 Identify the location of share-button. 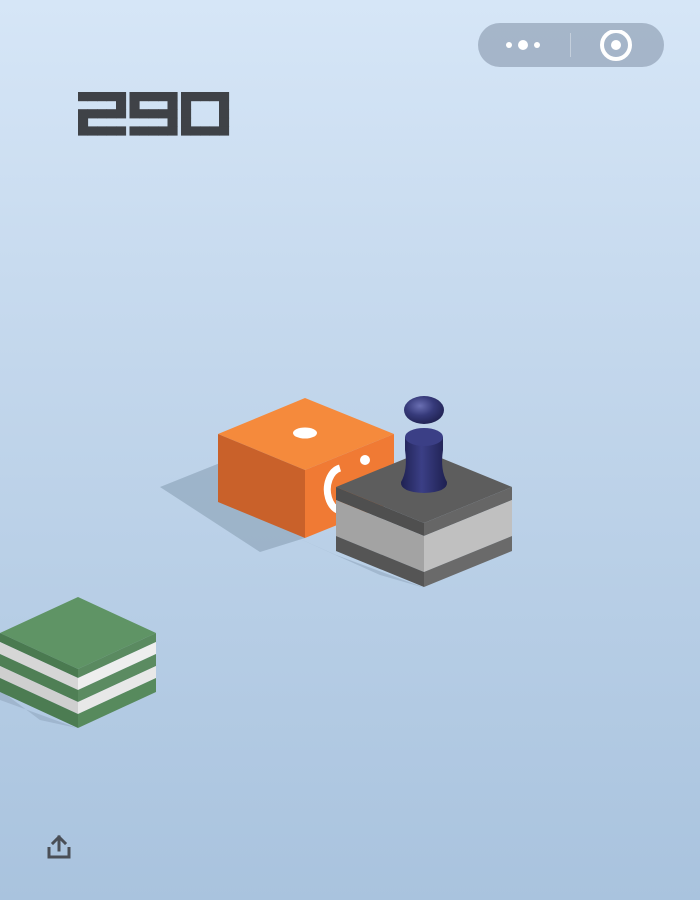
(59, 848).